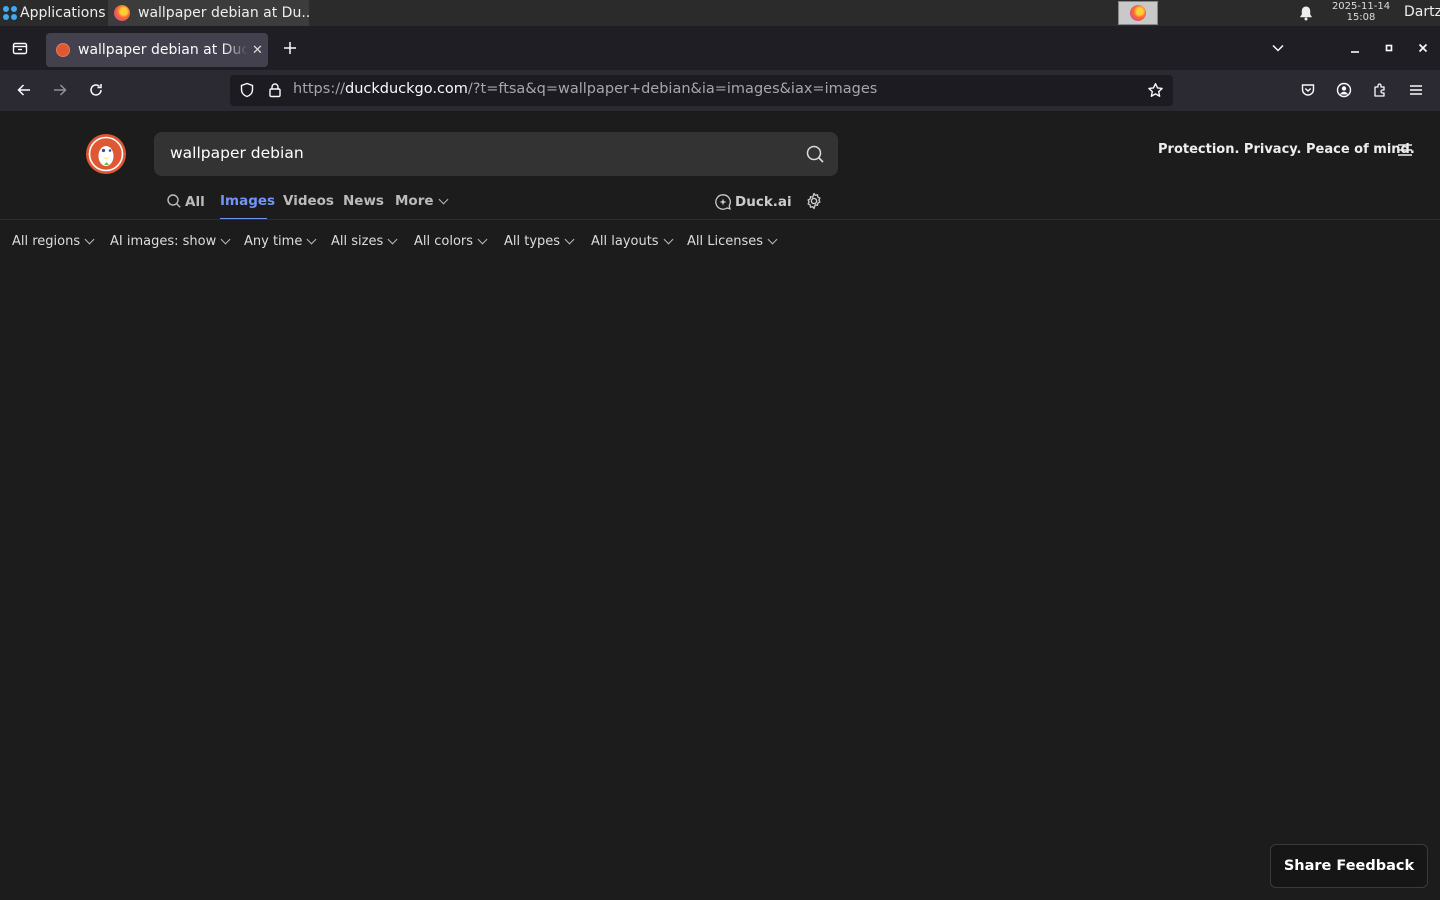  I want to click on clock-date: 2025-11-14, so click(1361, 6).